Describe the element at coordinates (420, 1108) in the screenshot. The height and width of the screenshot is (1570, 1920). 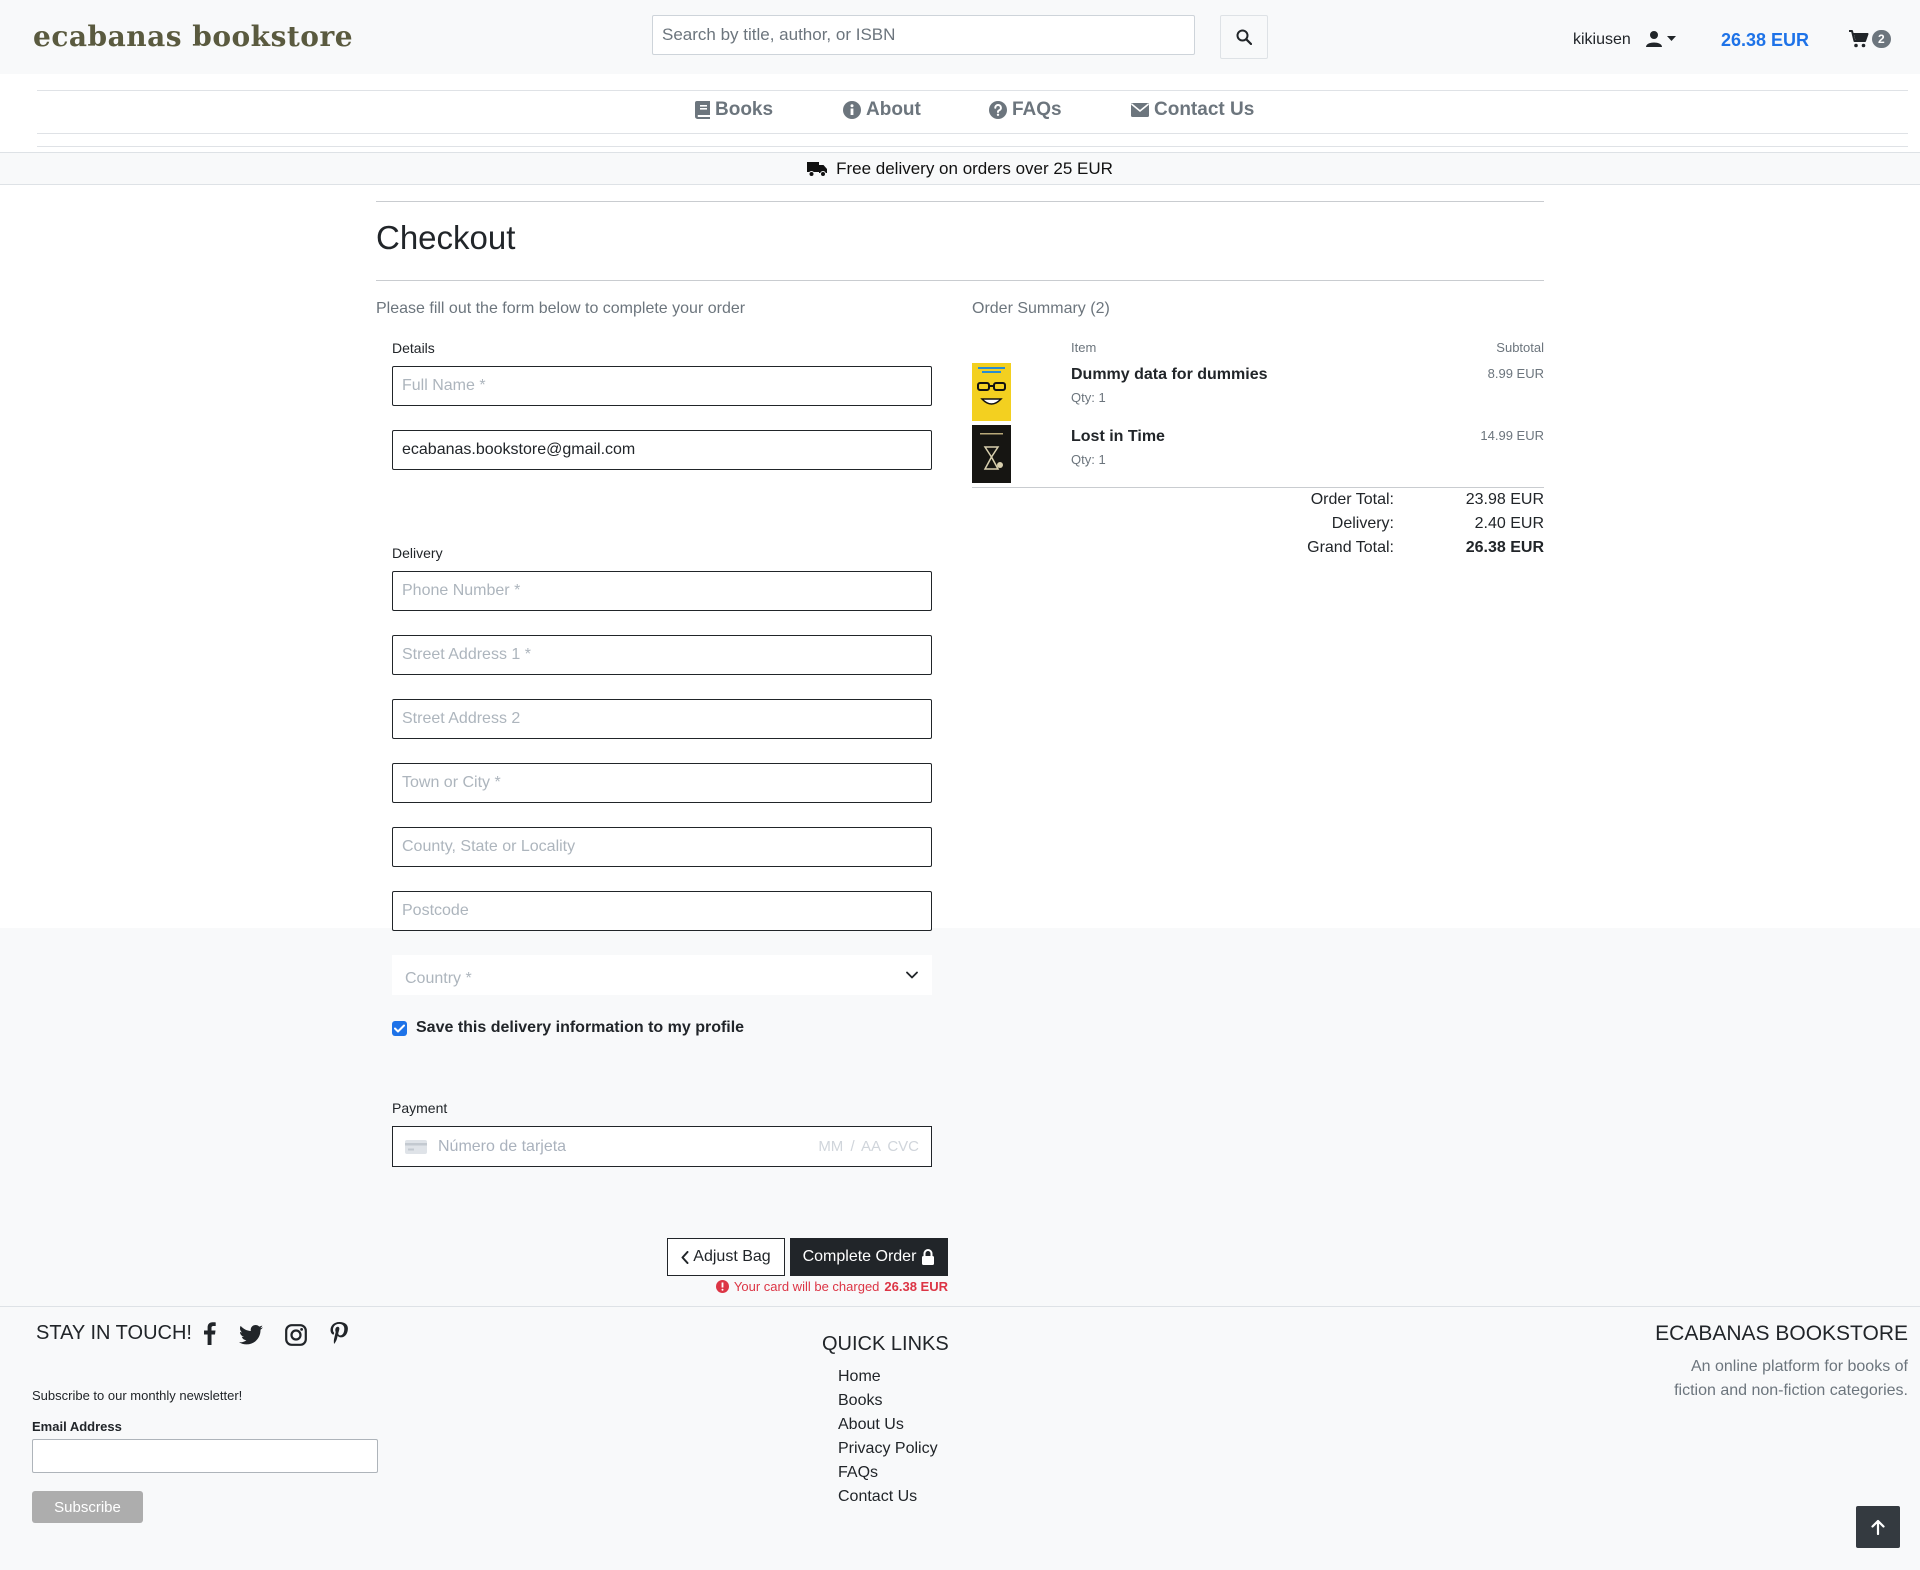
I see `payment-legend: Payment` at that location.